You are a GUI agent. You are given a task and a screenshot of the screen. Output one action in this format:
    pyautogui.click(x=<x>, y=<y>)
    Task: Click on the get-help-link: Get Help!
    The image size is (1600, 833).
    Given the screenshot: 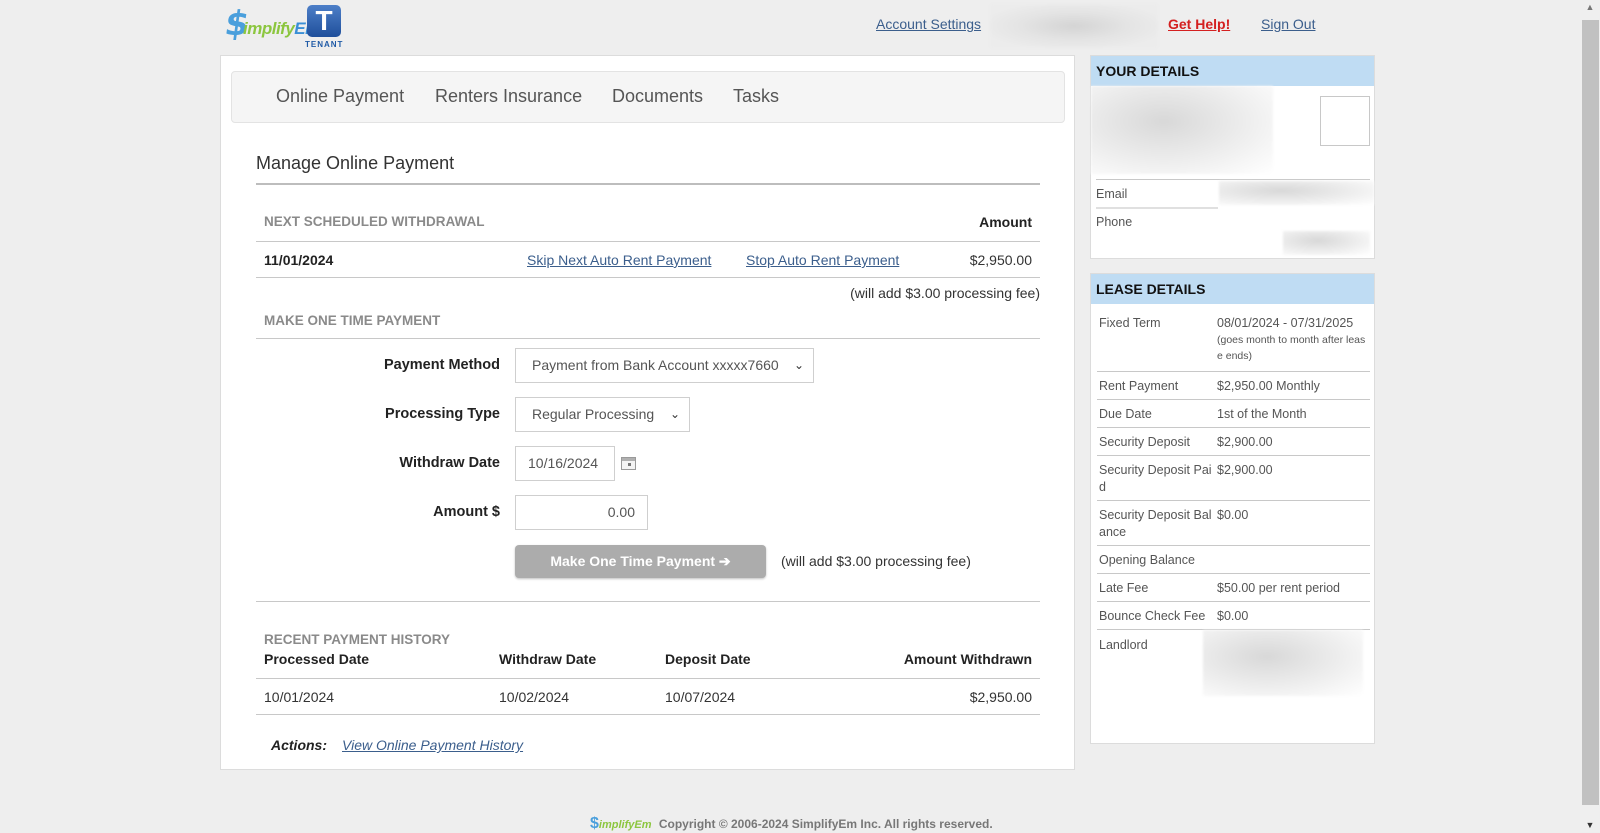 What is the action you would take?
    pyautogui.click(x=1199, y=24)
    